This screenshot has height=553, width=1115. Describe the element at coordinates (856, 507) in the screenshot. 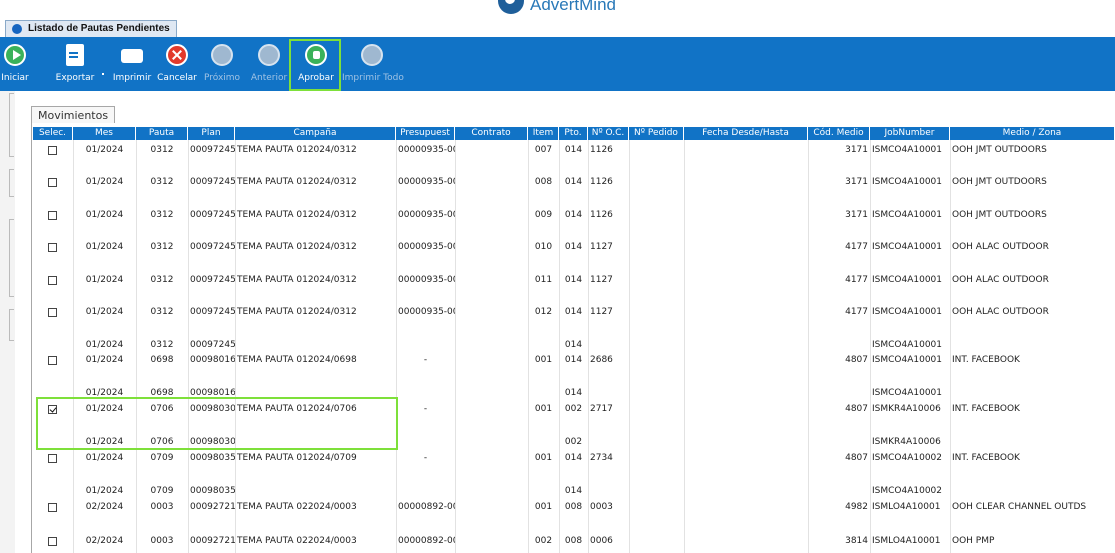

I see `col-cod-medio-cell: 4982` at that location.